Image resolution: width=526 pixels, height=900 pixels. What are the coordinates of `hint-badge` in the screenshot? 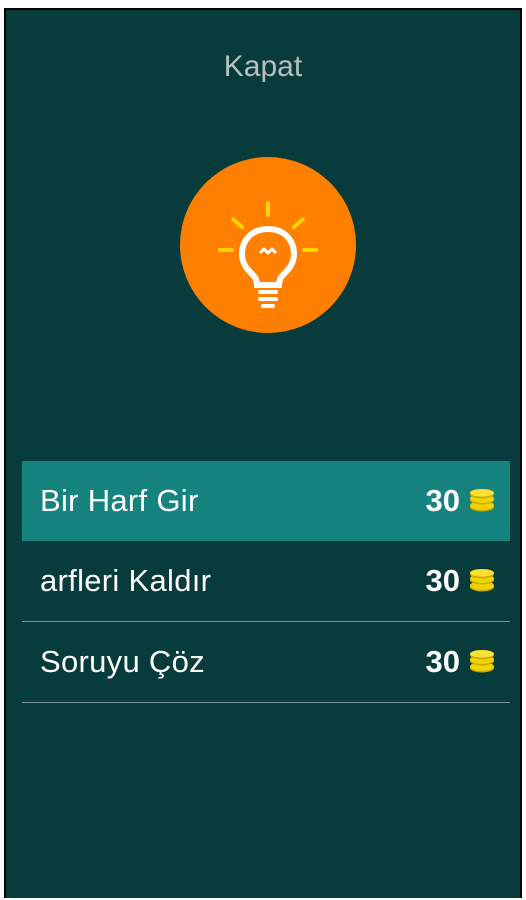 It's located at (268, 245).